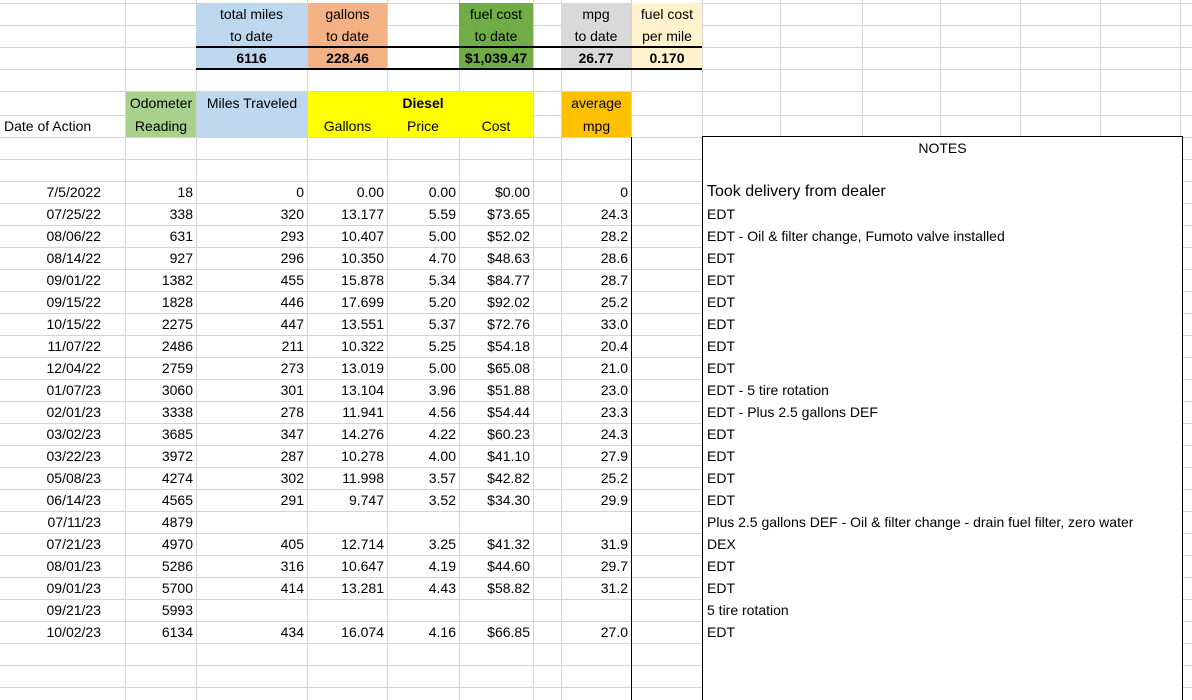  Describe the element at coordinates (496, 610) in the screenshot. I see `cost-cell` at that location.